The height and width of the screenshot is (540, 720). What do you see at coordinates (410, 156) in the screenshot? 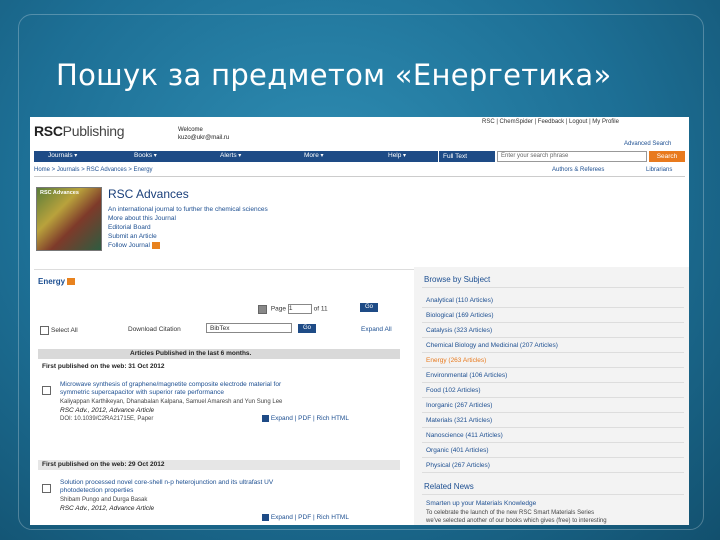
I see `nav-help-tab: Help` at bounding box center [410, 156].